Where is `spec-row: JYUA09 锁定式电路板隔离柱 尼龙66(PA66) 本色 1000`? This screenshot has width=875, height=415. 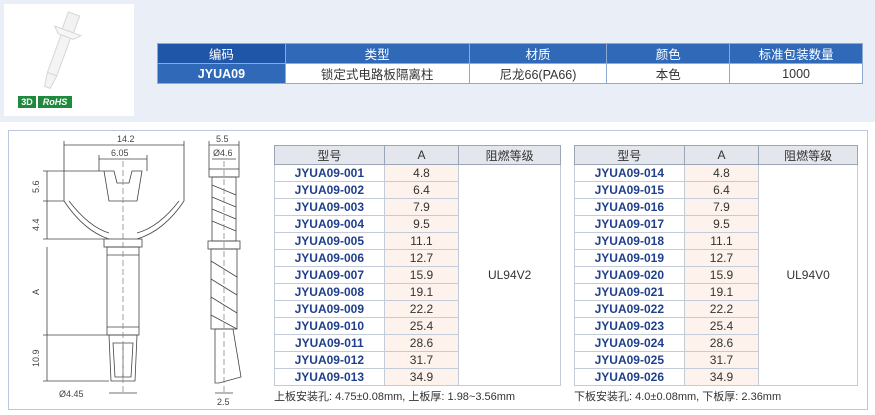
spec-row: JYUA09 锁定式电路板隔离柱 尼龙66(PA66) 本色 1000 is located at coordinates (510, 73).